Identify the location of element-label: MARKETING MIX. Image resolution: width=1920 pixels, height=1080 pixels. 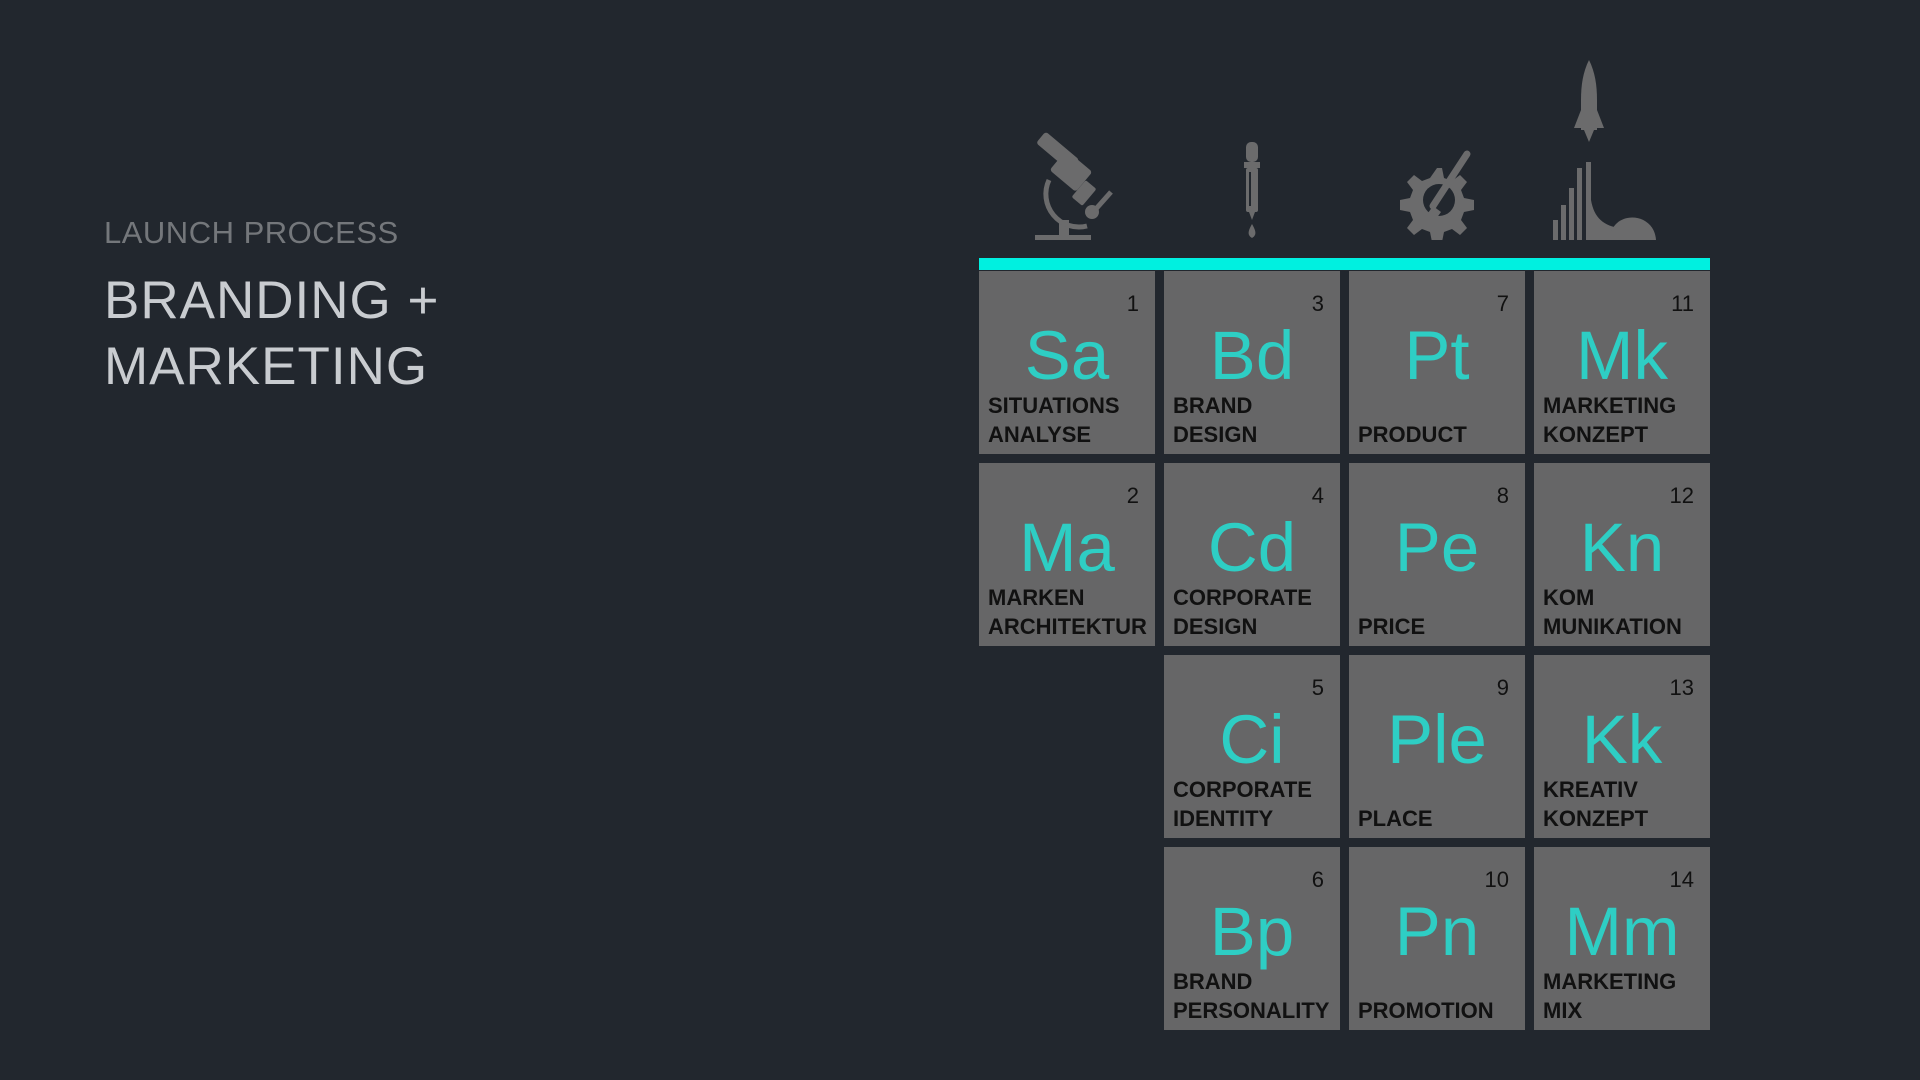
(1624, 996).